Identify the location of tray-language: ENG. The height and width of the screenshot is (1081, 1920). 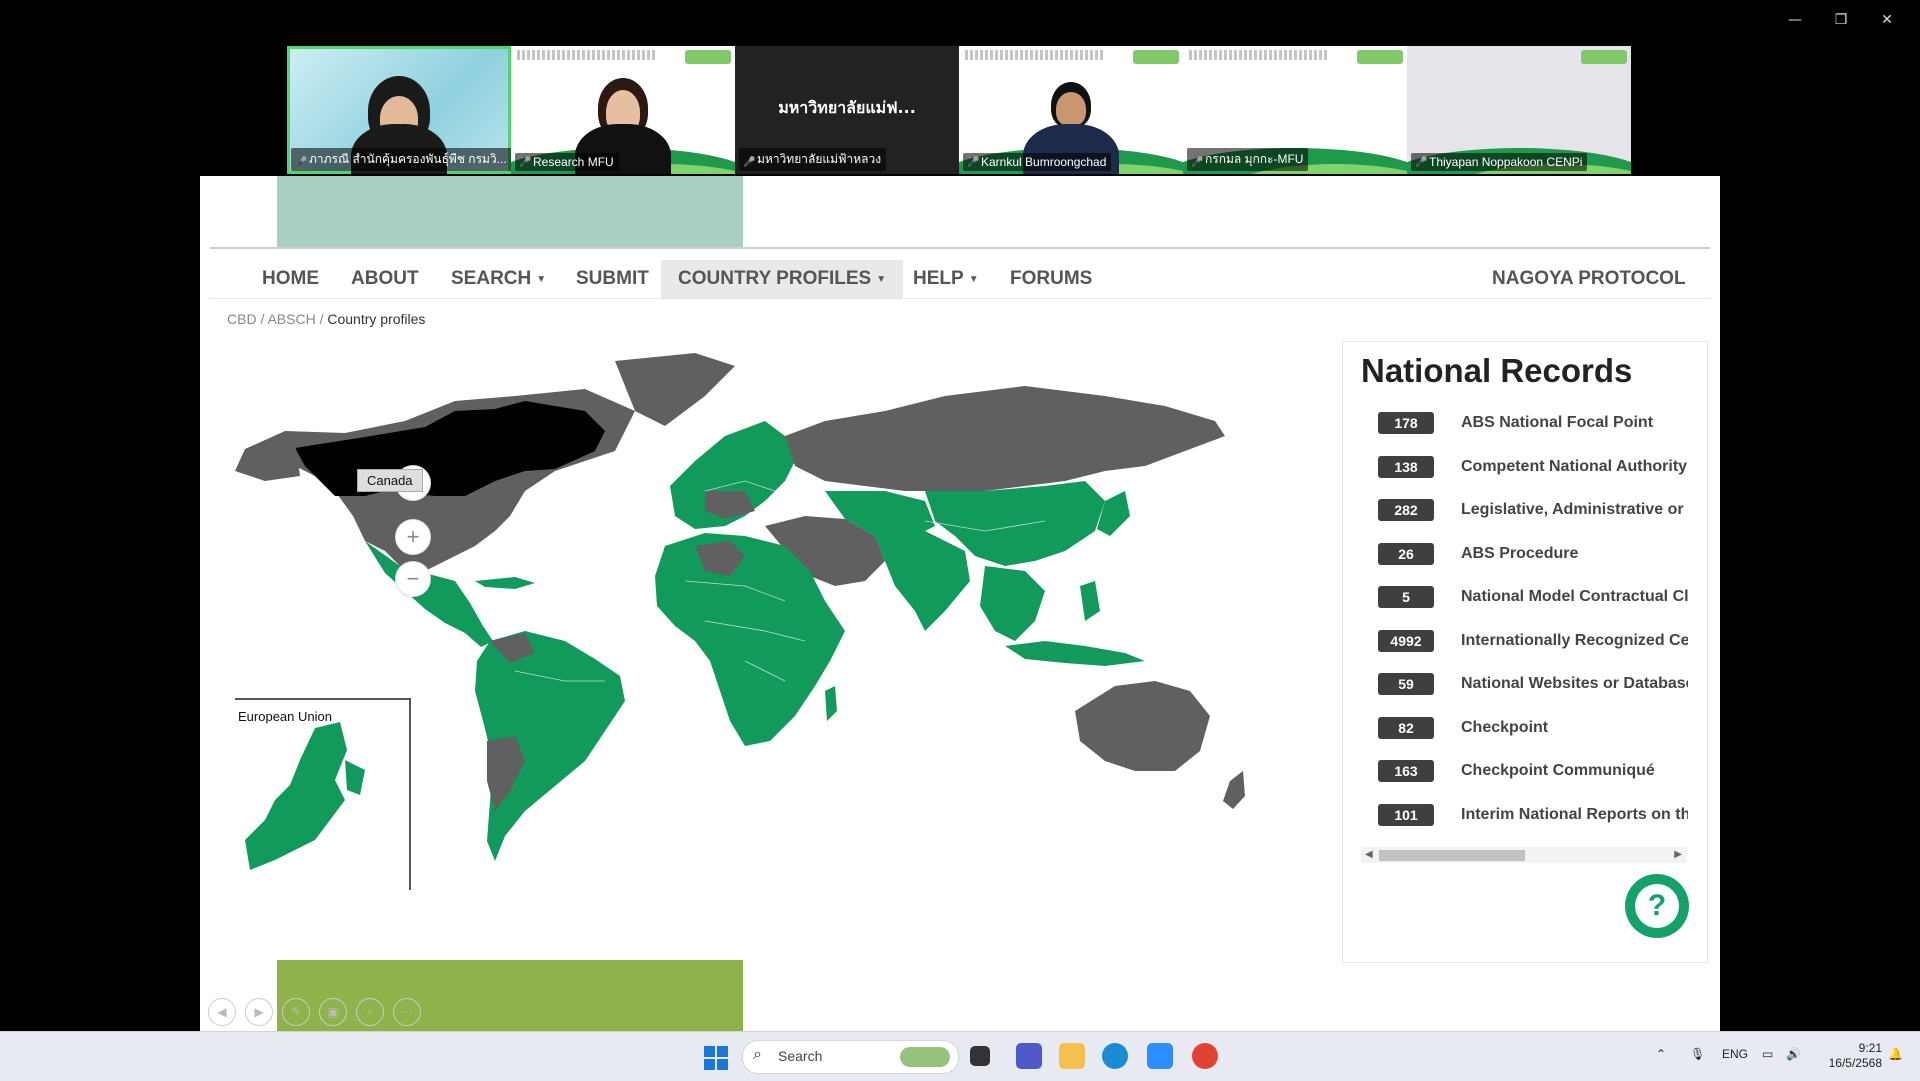
(1735, 1054).